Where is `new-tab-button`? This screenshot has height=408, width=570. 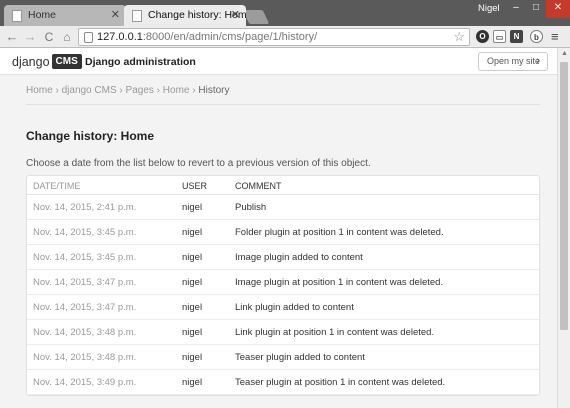
new-tab-button is located at coordinates (256, 17).